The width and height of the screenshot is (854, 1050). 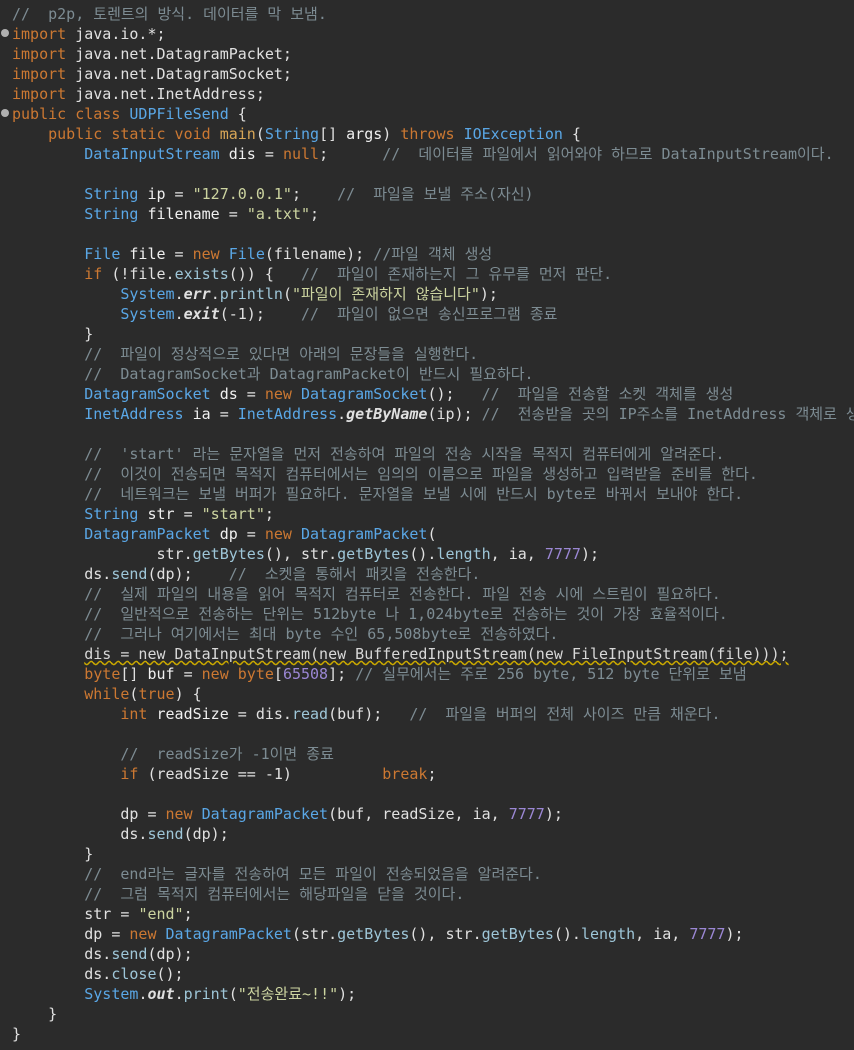 I want to click on comment: // 파일을 보낼 주소(자신), so click(x=435, y=194).